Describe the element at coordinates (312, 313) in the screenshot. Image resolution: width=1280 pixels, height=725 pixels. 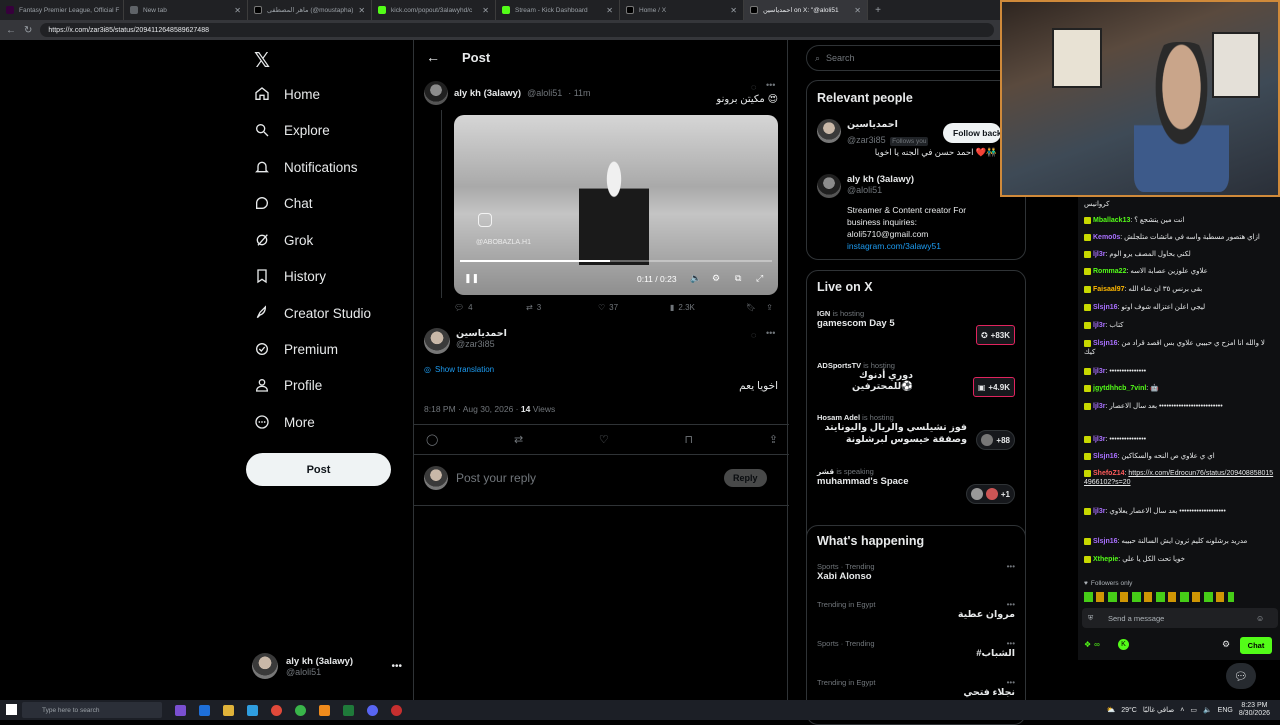
I see `nav-item-creator-studio: Creator Studio` at that location.